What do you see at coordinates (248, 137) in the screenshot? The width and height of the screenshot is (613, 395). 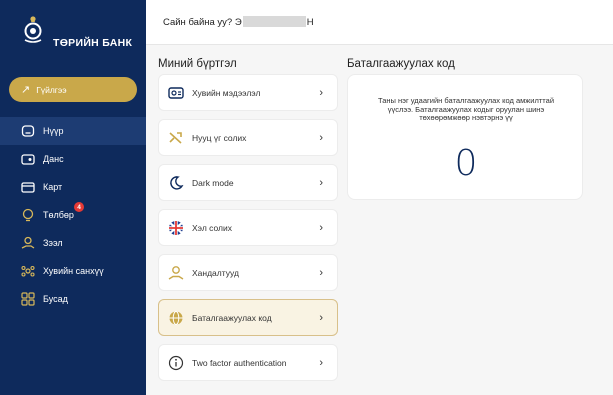 I see `menu-change-password: Нууц үг солих ›` at bounding box center [248, 137].